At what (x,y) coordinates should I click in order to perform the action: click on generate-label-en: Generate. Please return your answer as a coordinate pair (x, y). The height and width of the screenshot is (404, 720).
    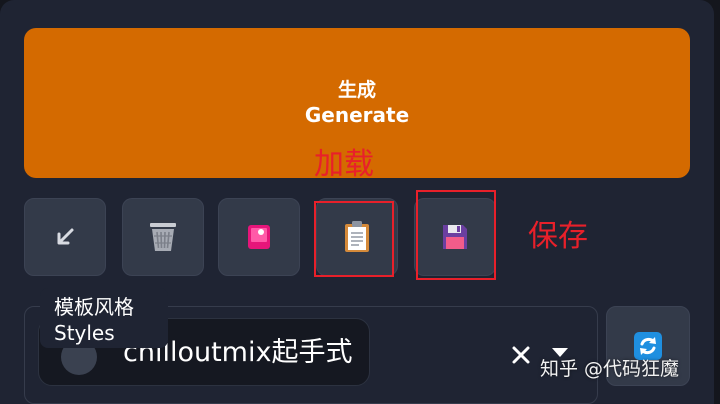
    Looking at the image, I should click on (357, 115).